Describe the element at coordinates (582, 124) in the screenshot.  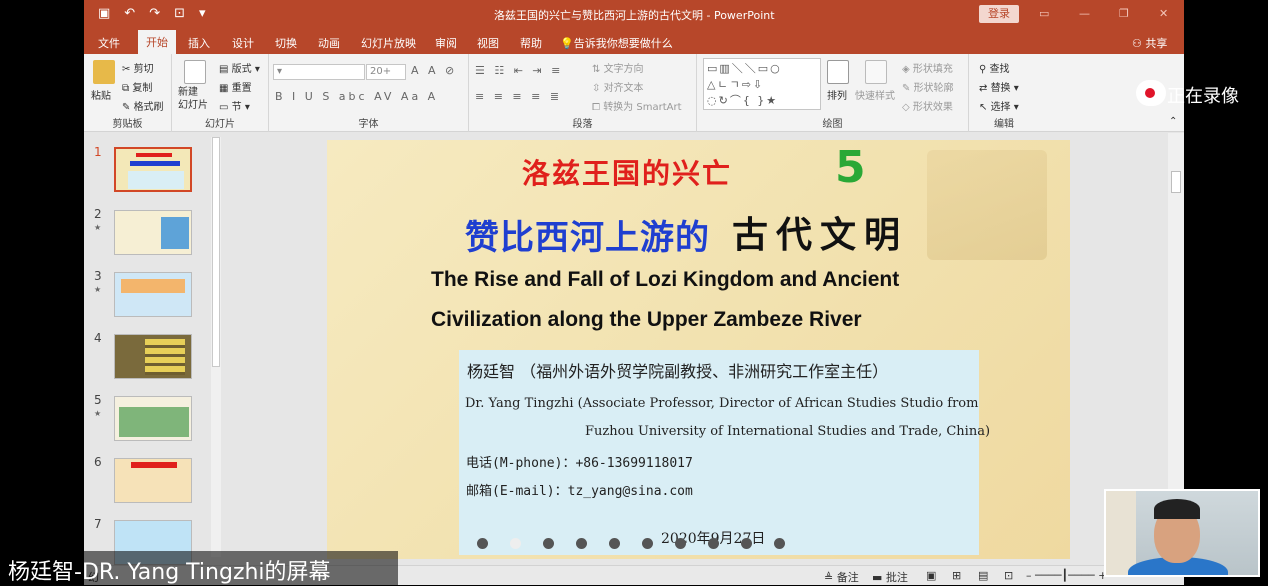
I see `paragraph-group-label: 段落` at that location.